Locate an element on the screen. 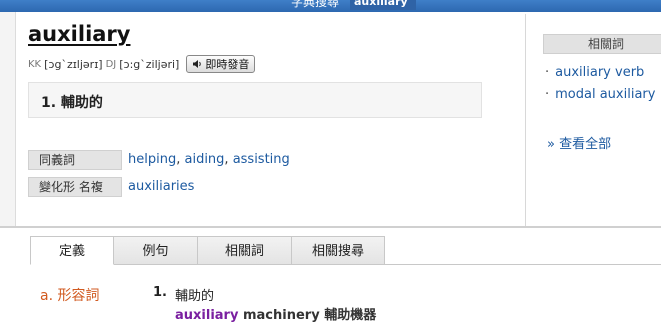 The image size is (661, 330). top-search-bar: 字典搜尋 auxiliary is located at coordinates (330, 6).